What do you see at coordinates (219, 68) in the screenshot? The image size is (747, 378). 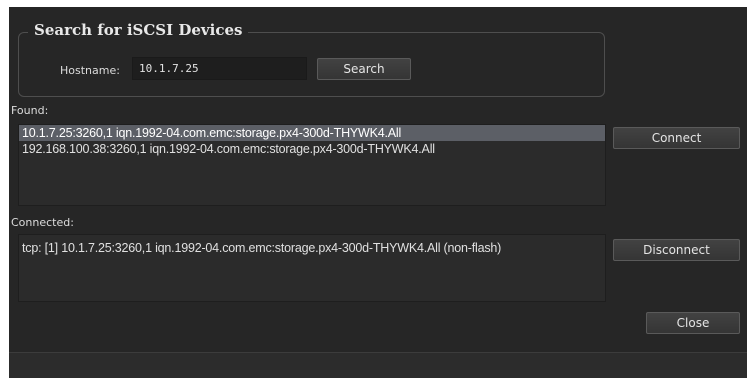 I see `hostname-input` at bounding box center [219, 68].